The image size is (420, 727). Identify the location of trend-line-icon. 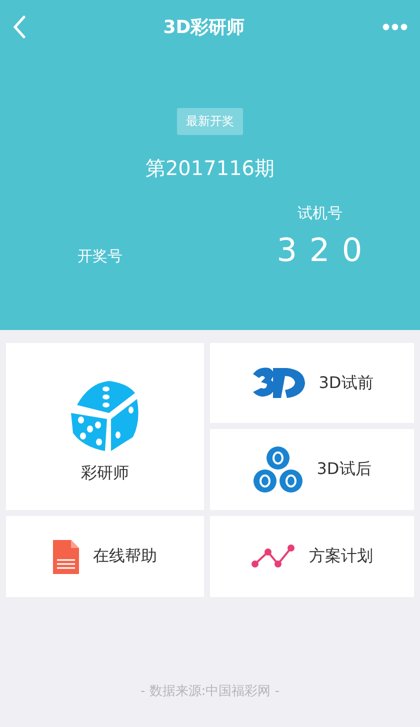
(273, 557).